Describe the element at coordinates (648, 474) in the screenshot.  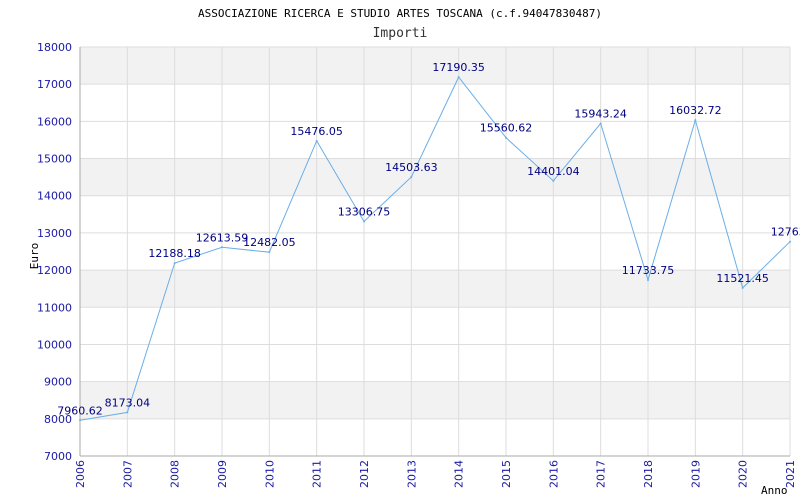
I see `x-tick-label: 2018` at that location.